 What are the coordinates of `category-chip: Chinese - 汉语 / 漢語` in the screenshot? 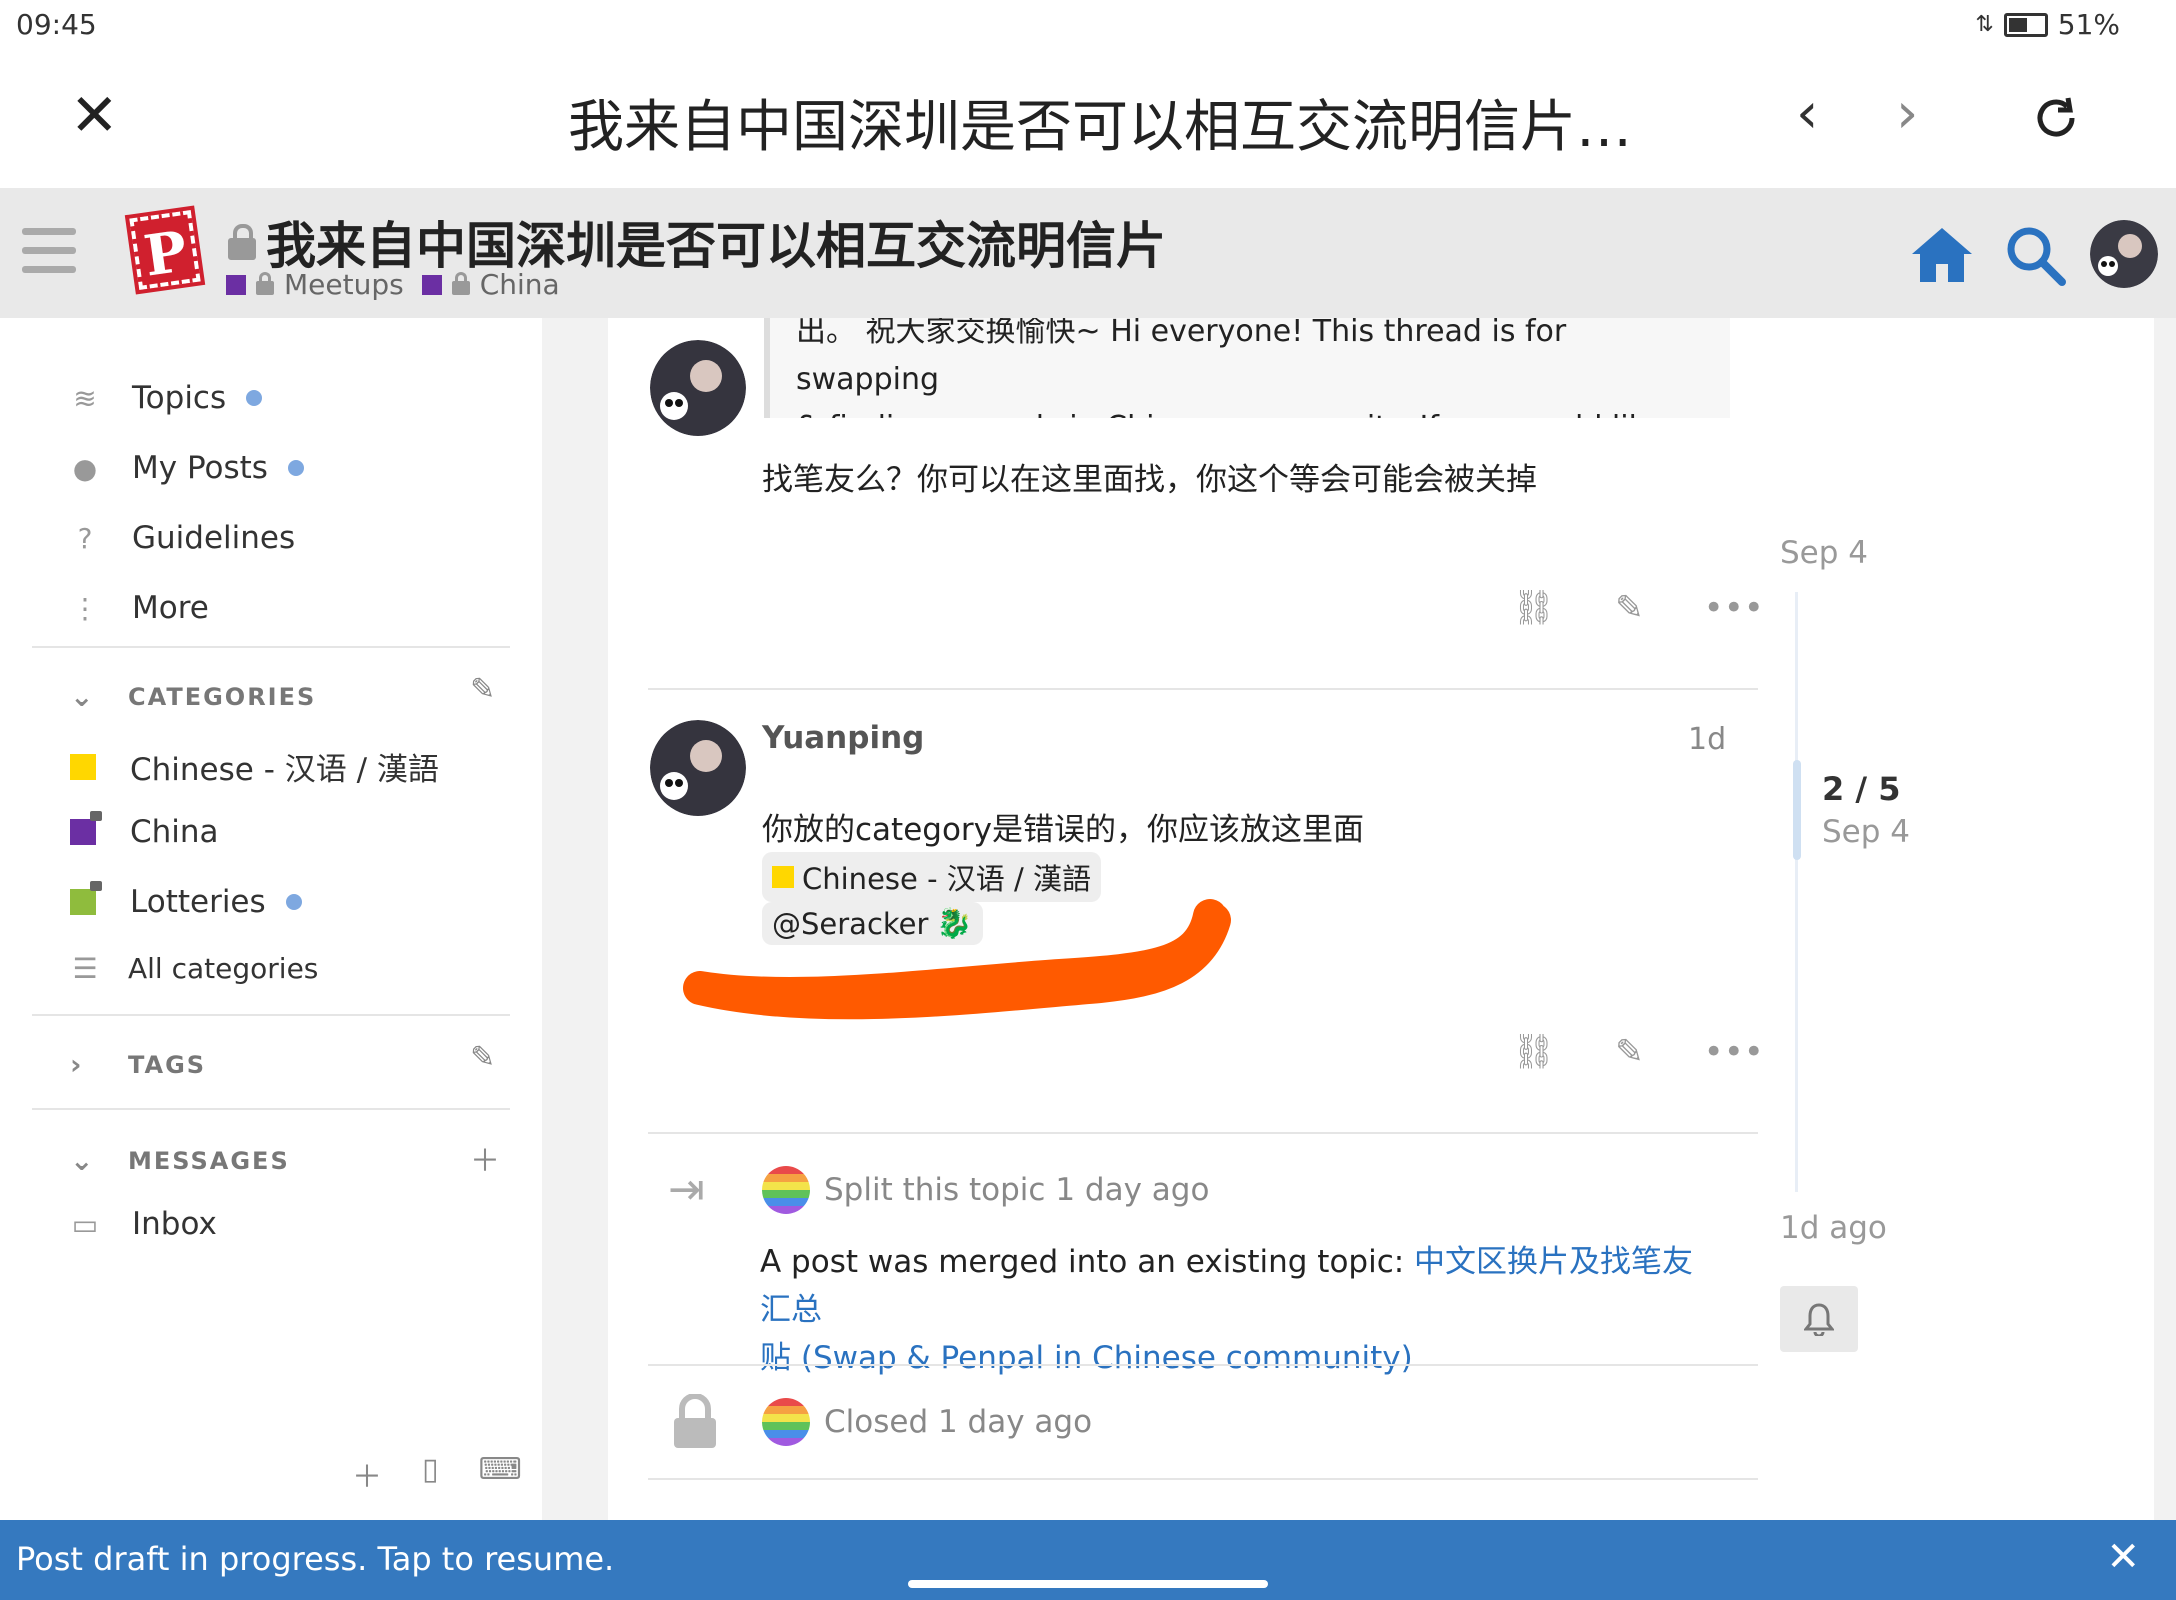 It's located at (931, 877).